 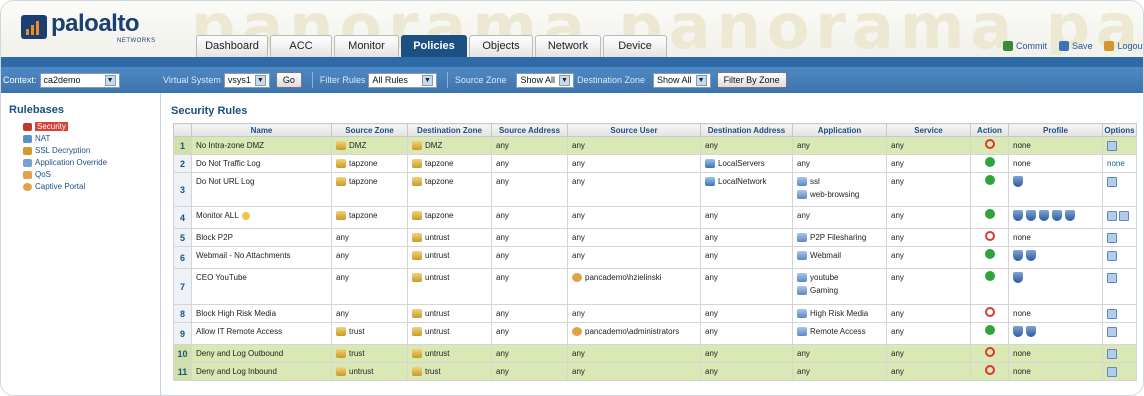 What do you see at coordinates (239, 79) in the screenshot?
I see `vsys-value: vsys1` at bounding box center [239, 79].